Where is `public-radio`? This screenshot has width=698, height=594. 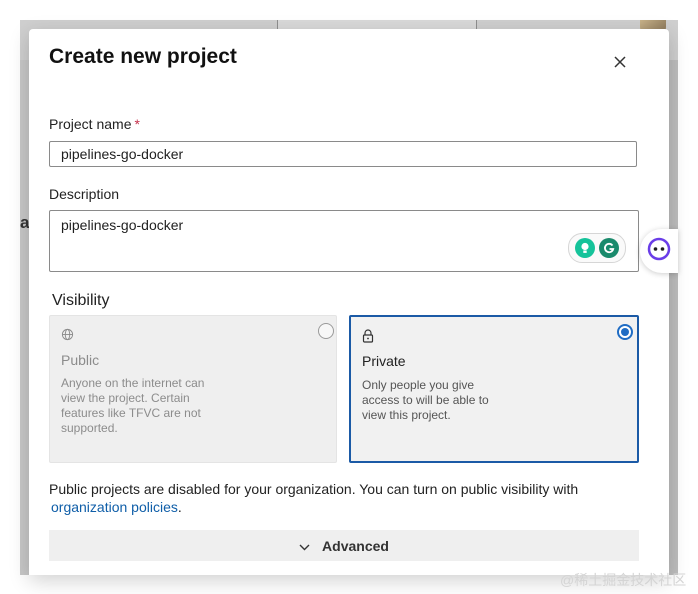
public-radio is located at coordinates (326, 331).